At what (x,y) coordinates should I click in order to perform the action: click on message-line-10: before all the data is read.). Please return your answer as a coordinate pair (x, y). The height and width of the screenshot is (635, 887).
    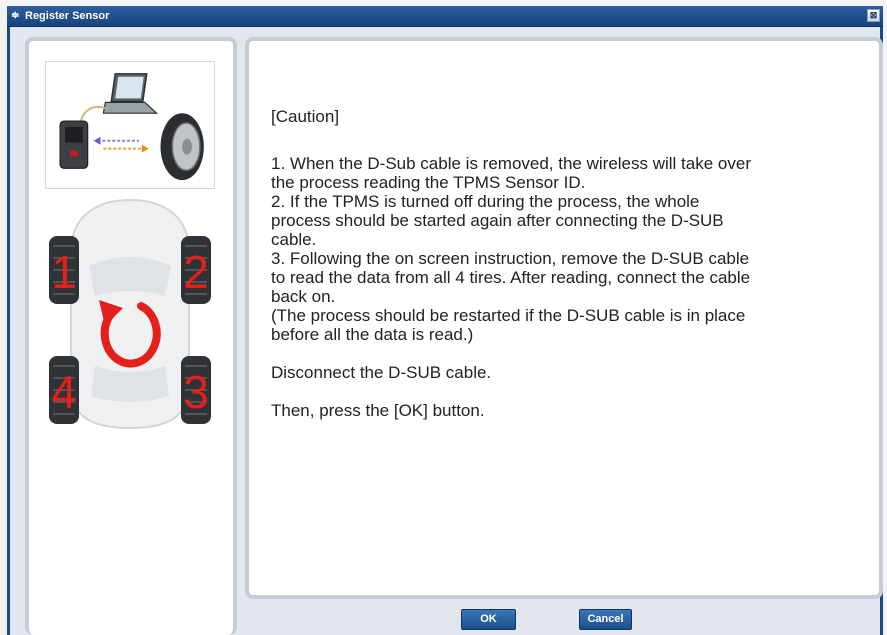
    Looking at the image, I should click on (372, 334).